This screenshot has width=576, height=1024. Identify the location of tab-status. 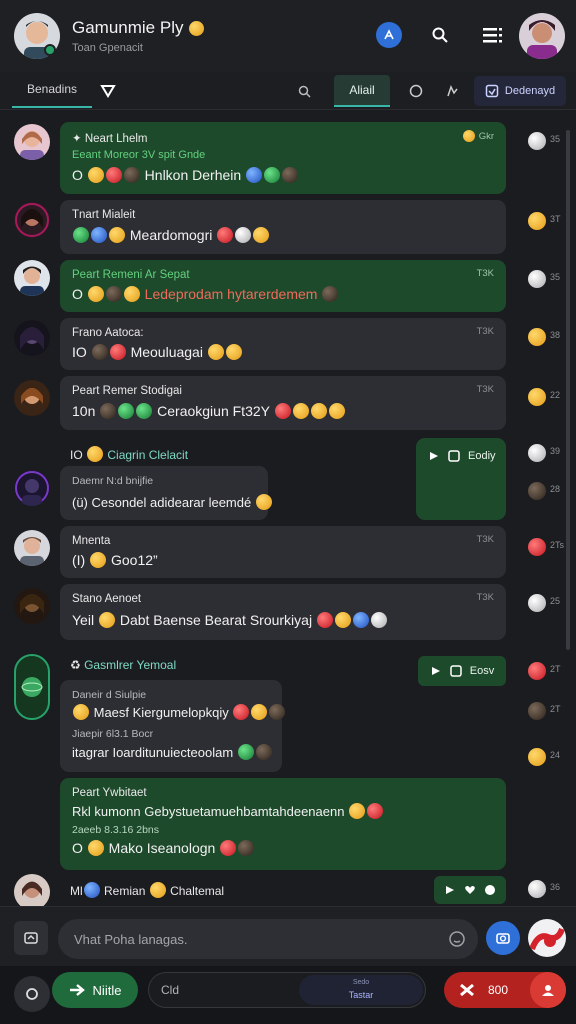
(416, 91).